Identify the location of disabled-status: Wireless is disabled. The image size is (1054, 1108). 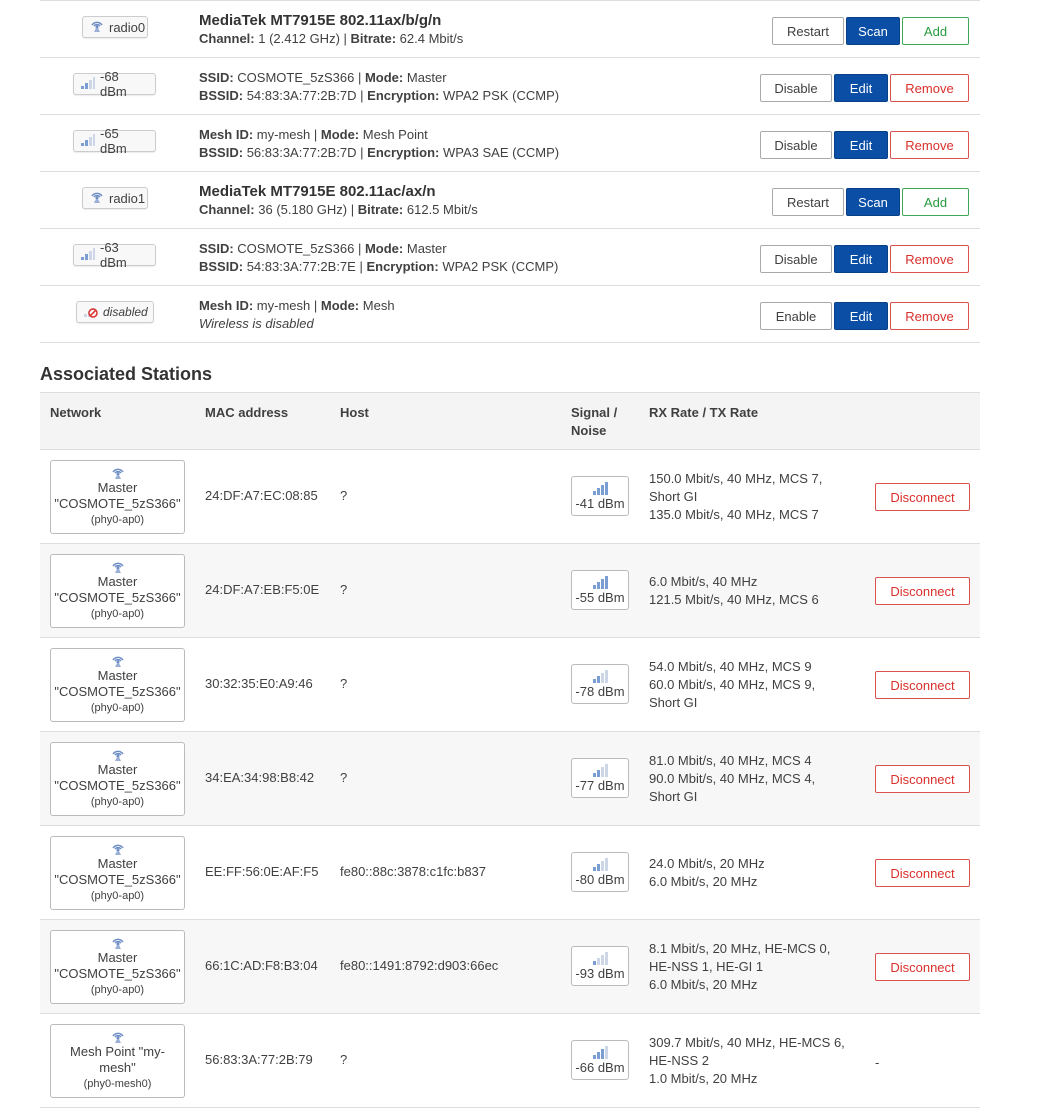
(256, 323).